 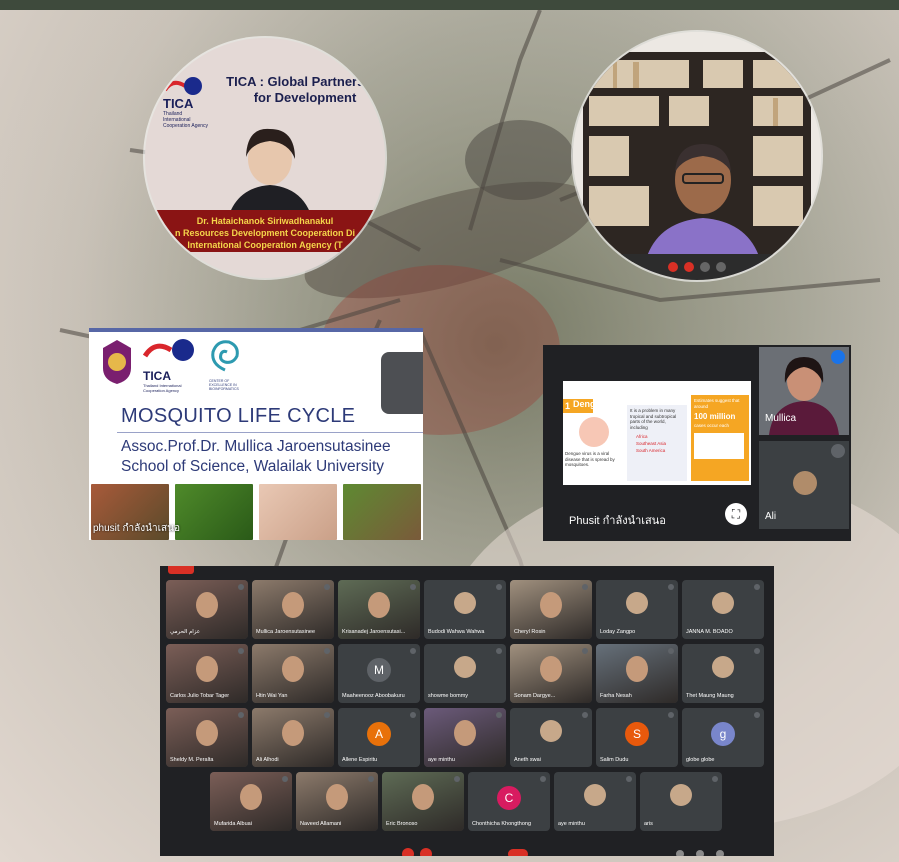 What do you see at coordinates (207, 673) in the screenshot?
I see `participant-tile: Carlos Julio Tobar Tager` at bounding box center [207, 673].